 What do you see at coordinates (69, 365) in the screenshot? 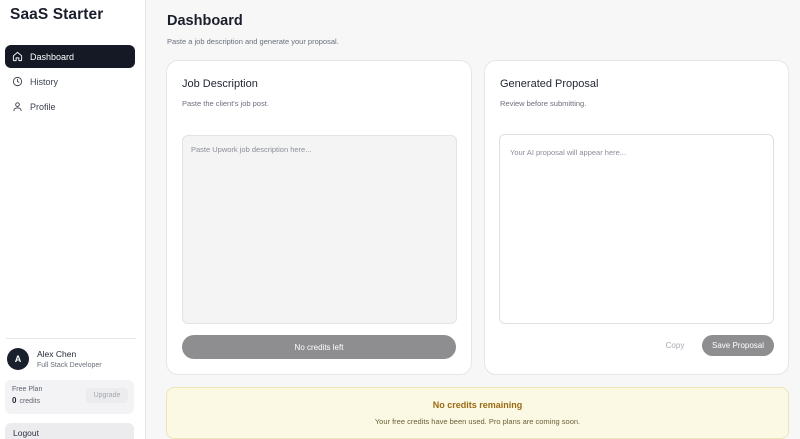
I see `user-role: Full Stack Developer` at bounding box center [69, 365].